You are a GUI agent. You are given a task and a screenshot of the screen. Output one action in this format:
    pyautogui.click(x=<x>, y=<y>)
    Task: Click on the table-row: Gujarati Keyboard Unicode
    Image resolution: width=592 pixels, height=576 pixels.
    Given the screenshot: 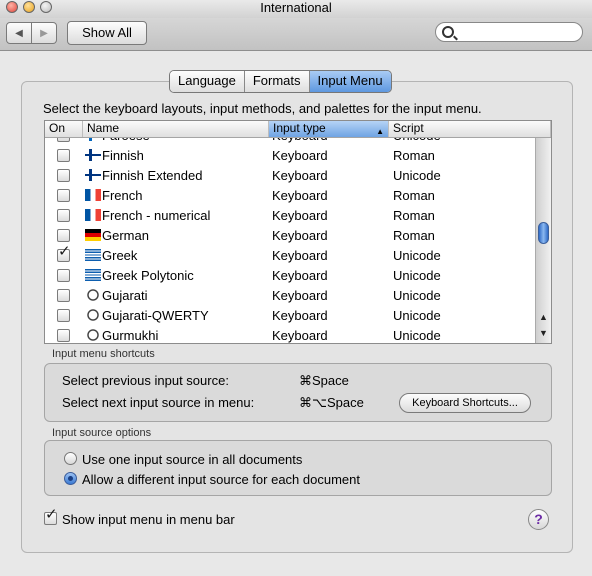 What is the action you would take?
    pyautogui.click(x=290, y=296)
    